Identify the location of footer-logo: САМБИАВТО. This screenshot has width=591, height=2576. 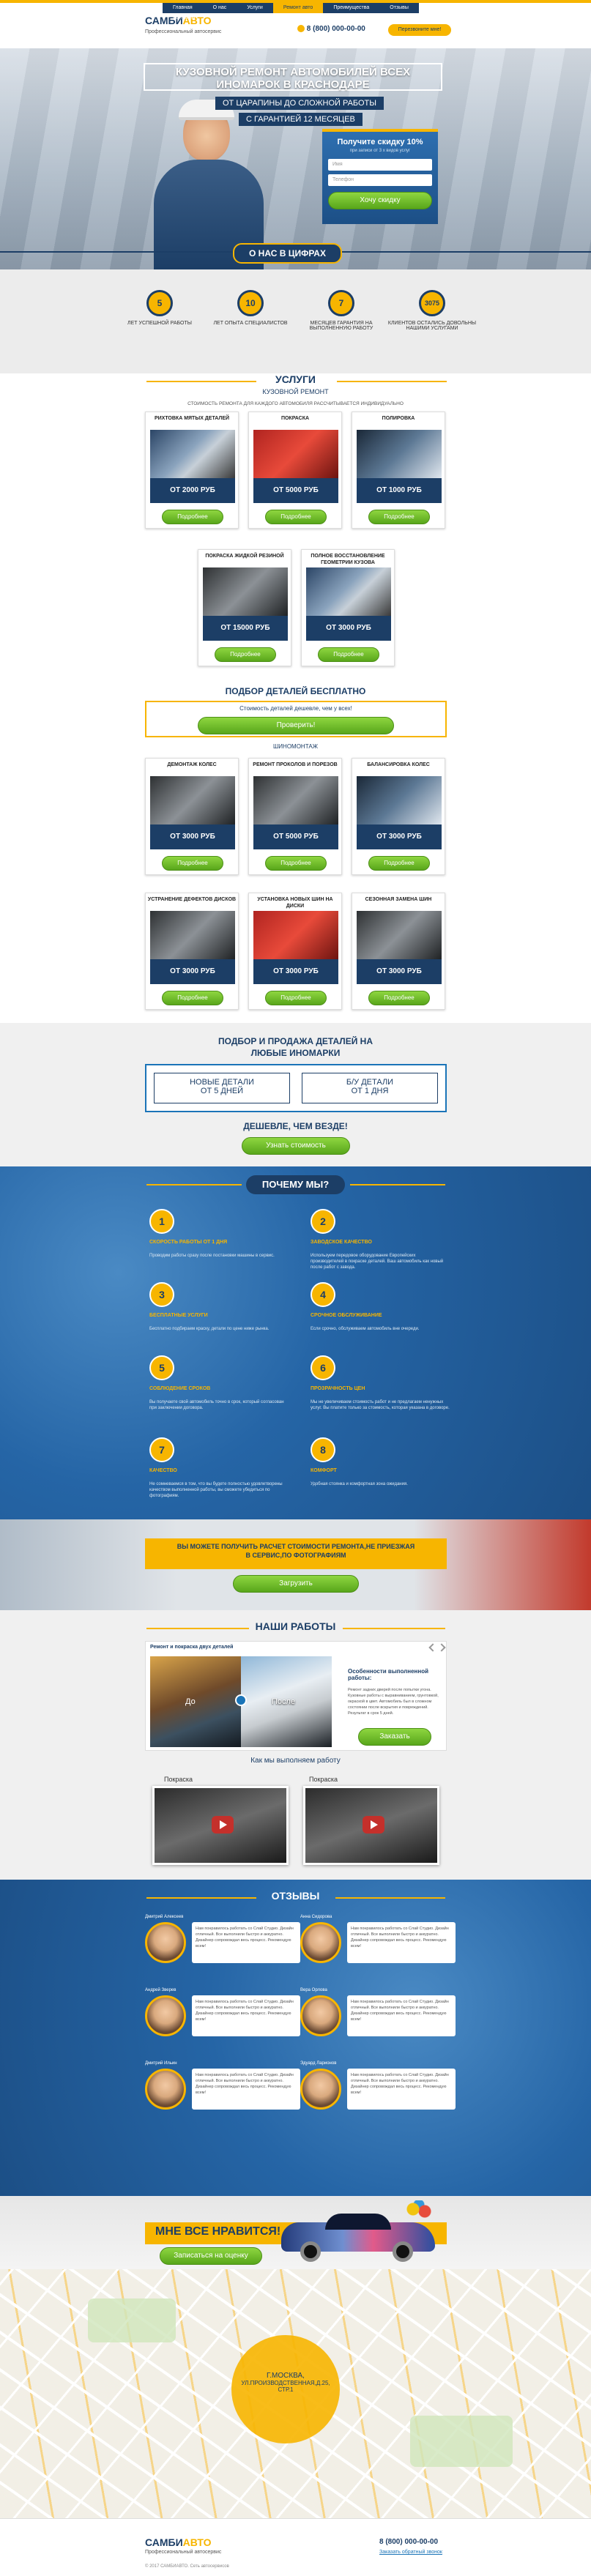
(178, 2542).